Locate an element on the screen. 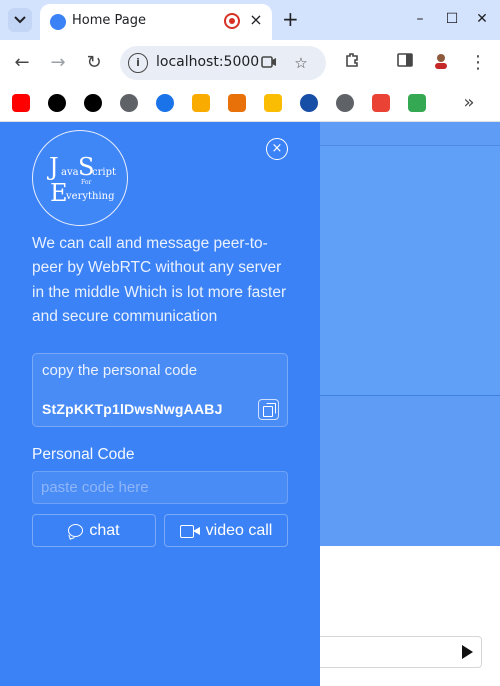 This screenshot has width=500, height=686. video-call-button: video call is located at coordinates (226, 530).